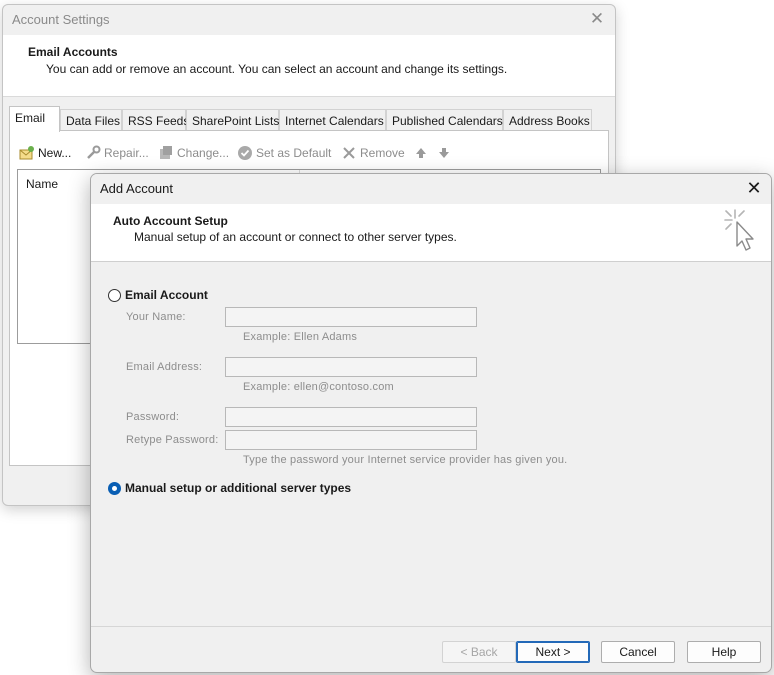  What do you see at coordinates (91, 120) in the screenshot?
I see `tab-data-files: Data Files` at bounding box center [91, 120].